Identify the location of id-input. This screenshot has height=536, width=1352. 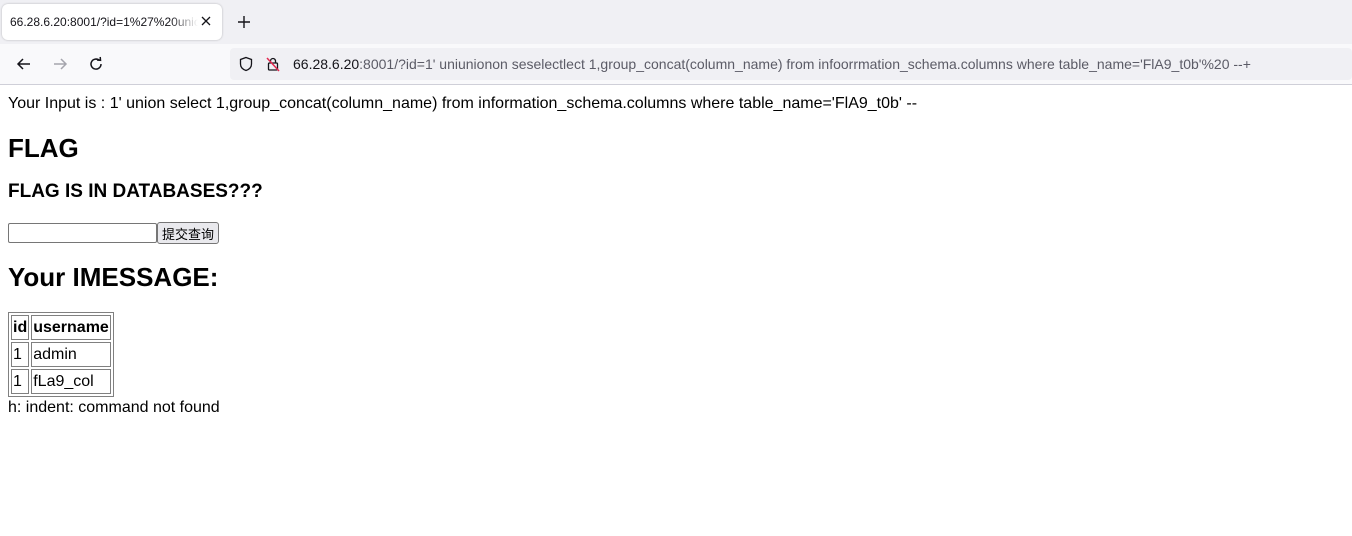
(82, 233).